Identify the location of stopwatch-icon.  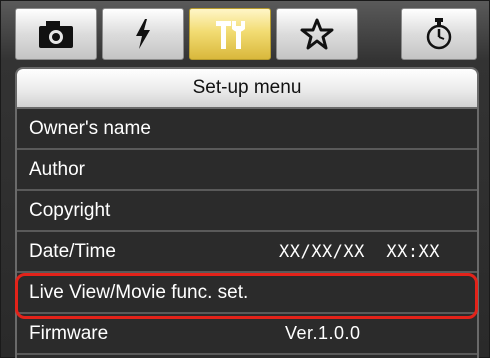
(439, 34).